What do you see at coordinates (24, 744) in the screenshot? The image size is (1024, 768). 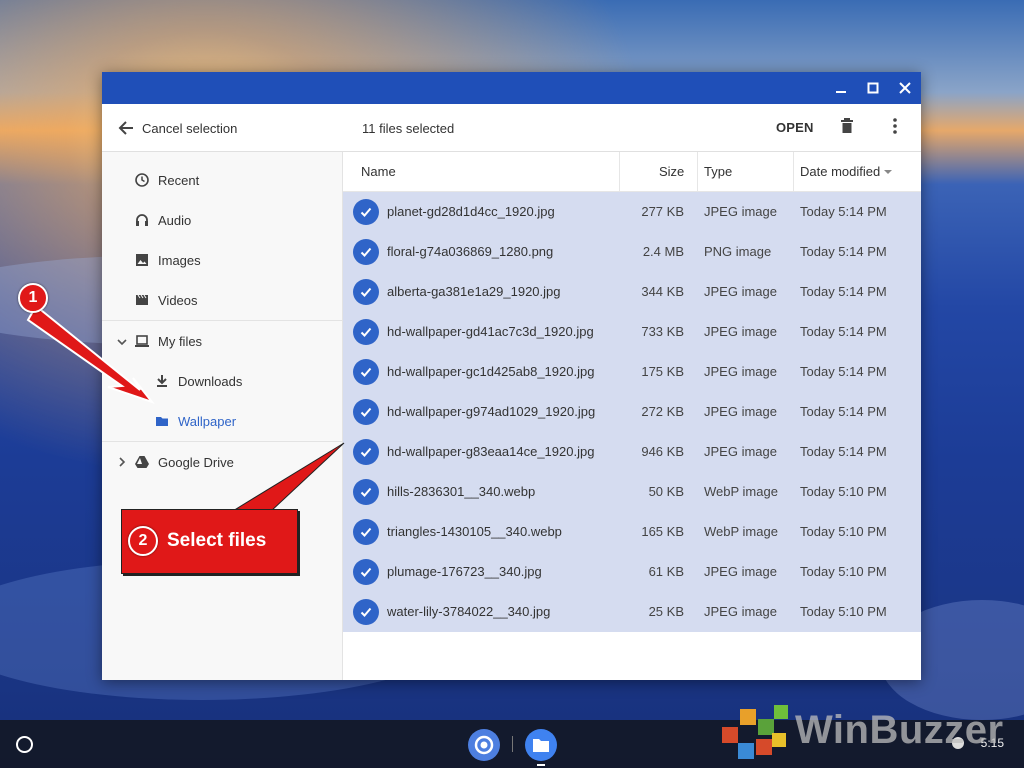 I see `launcher-icon` at bounding box center [24, 744].